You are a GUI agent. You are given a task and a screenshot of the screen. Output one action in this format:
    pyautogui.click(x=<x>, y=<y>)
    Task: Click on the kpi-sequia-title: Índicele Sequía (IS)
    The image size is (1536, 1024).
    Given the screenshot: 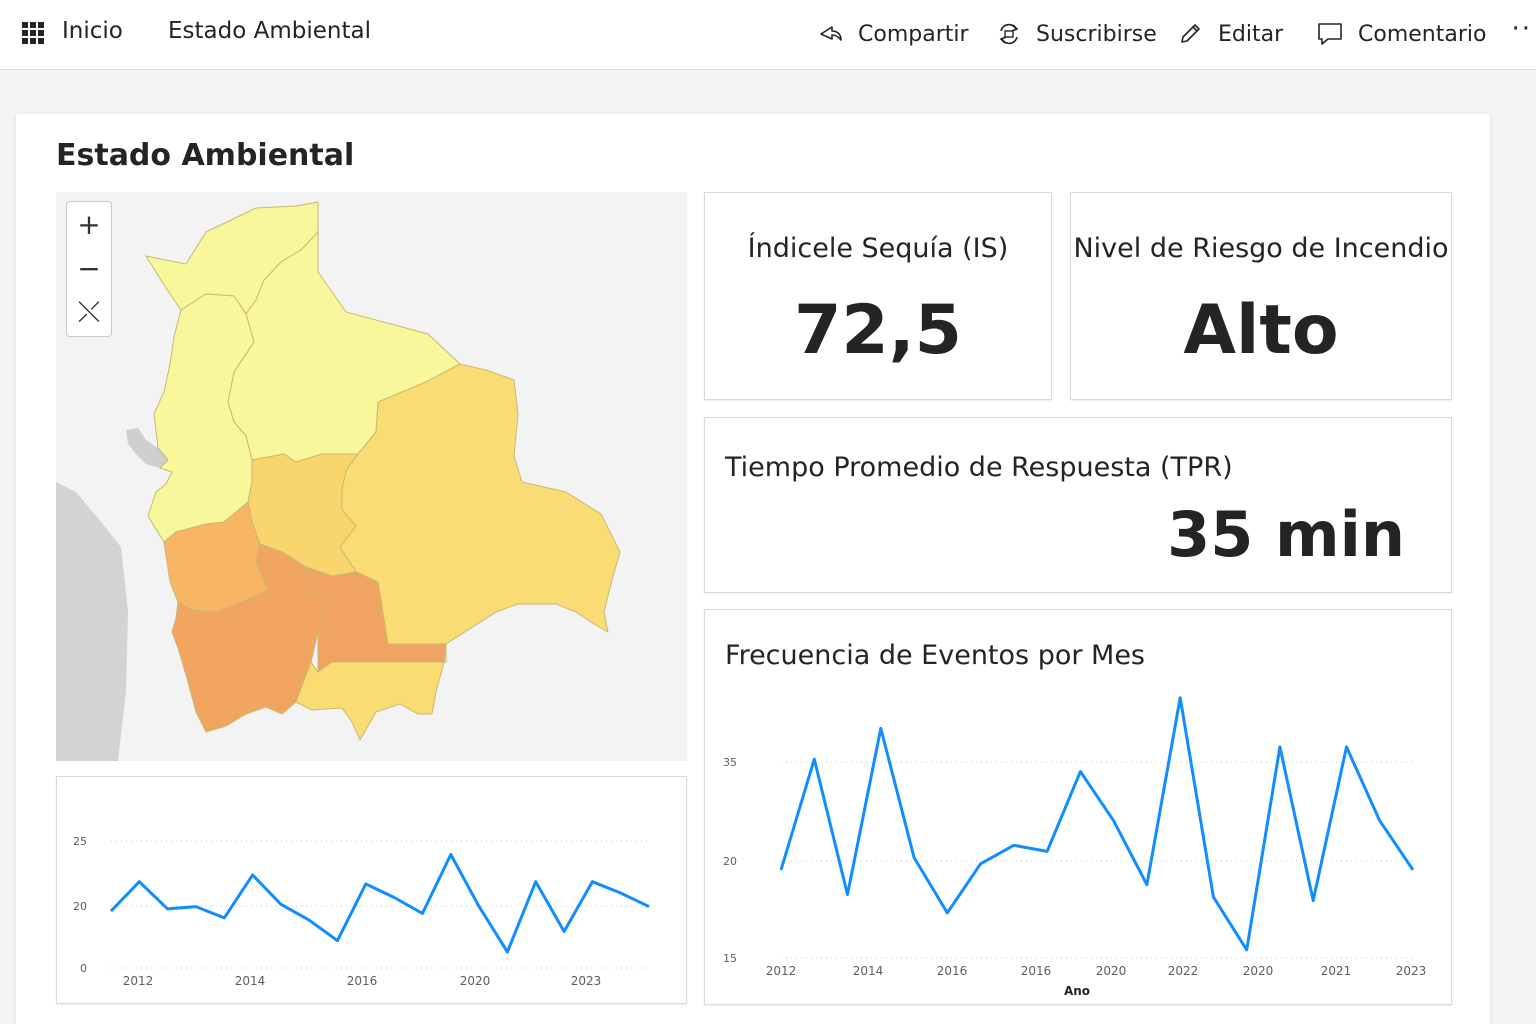 What is the action you would take?
    pyautogui.click(x=878, y=248)
    